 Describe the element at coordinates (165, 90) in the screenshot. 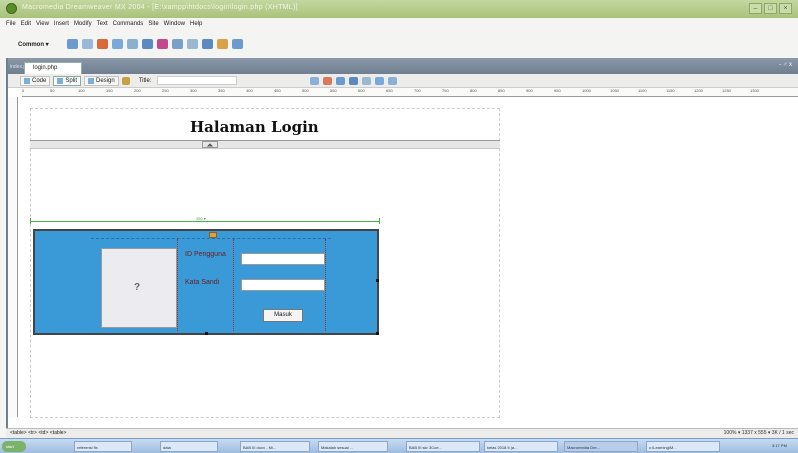

I see `ruler-tick: 250` at that location.